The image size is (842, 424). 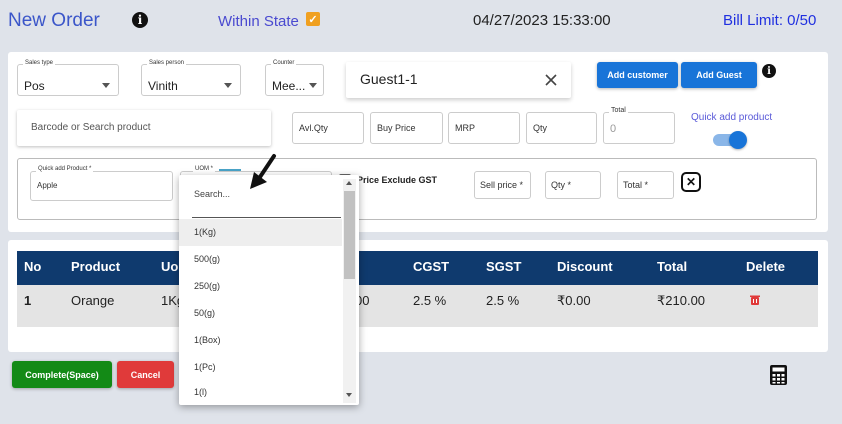 I want to click on dropdown-scrollbar, so click(x=349, y=291).